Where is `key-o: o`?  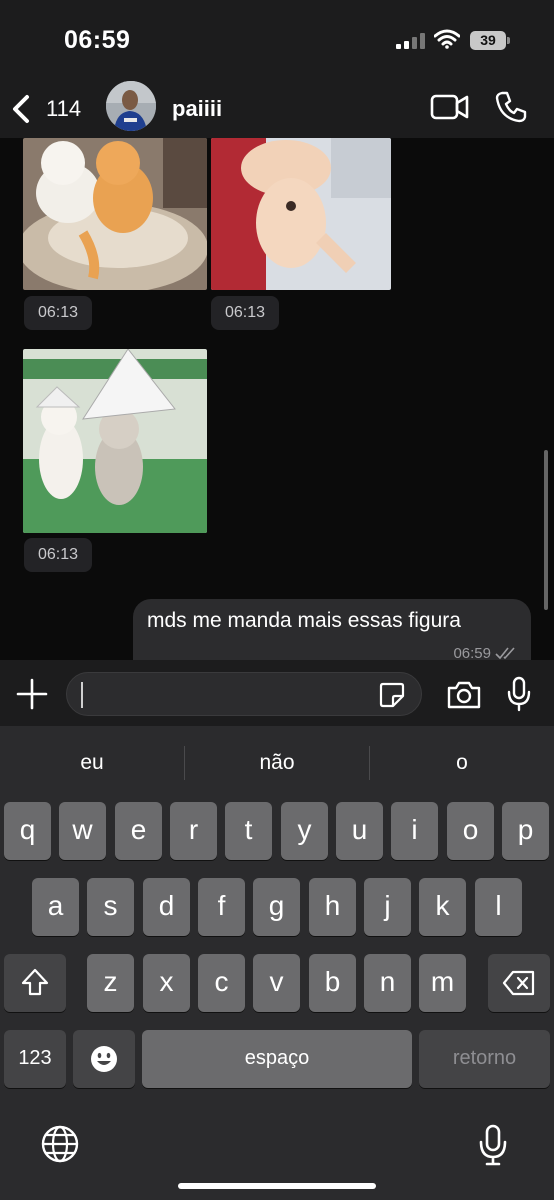 key-o: o is located at coordinates (470, 831).